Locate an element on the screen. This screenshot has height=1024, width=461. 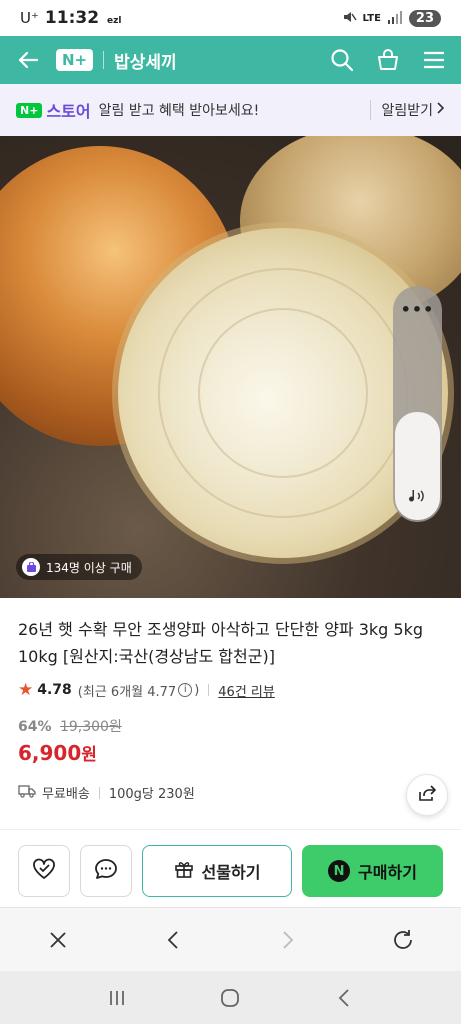
heart-check-icon is located at coordinates (44, 871).